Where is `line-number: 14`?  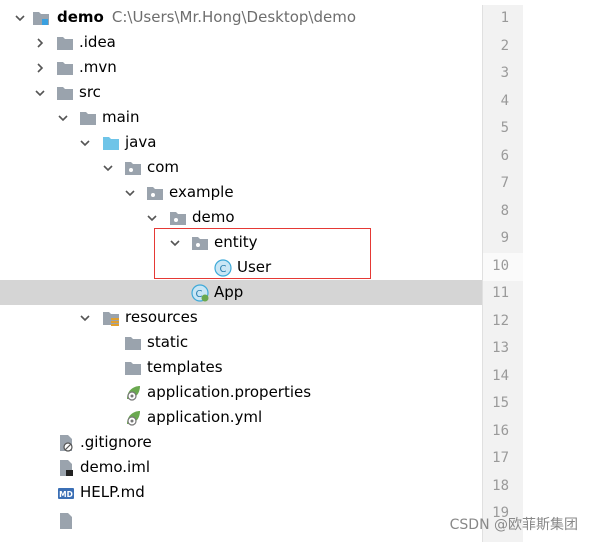 line-number: 14 is located at coordinates (500, 375).